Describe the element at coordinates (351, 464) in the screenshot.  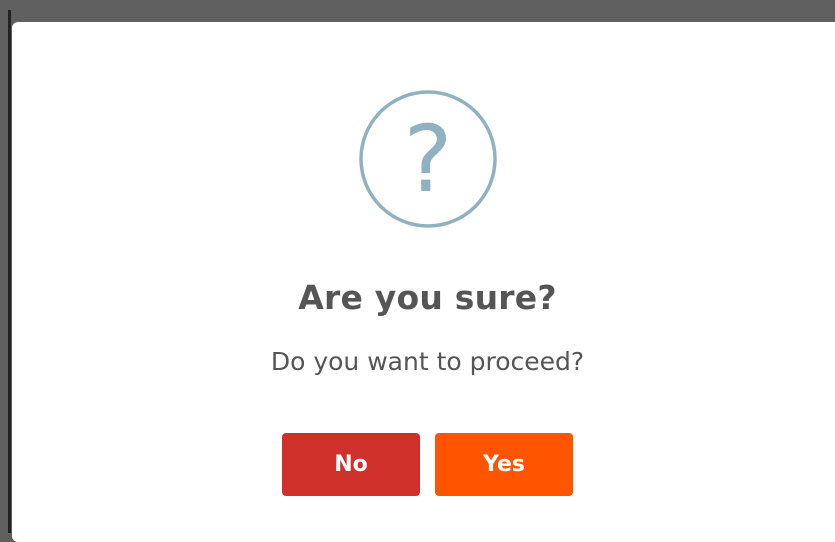
I see `no-button: No` at that location.